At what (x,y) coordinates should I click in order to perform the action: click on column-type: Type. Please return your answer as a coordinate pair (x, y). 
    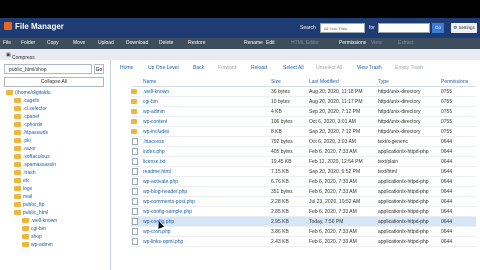
    Looking at the image, I should click on (383, 82).